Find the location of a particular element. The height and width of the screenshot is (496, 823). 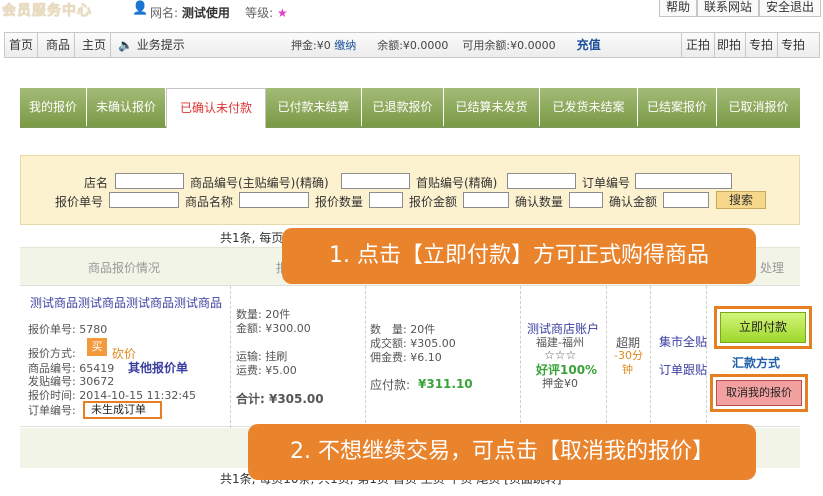

user-label: 网名: is located at coordinates (164, 13).